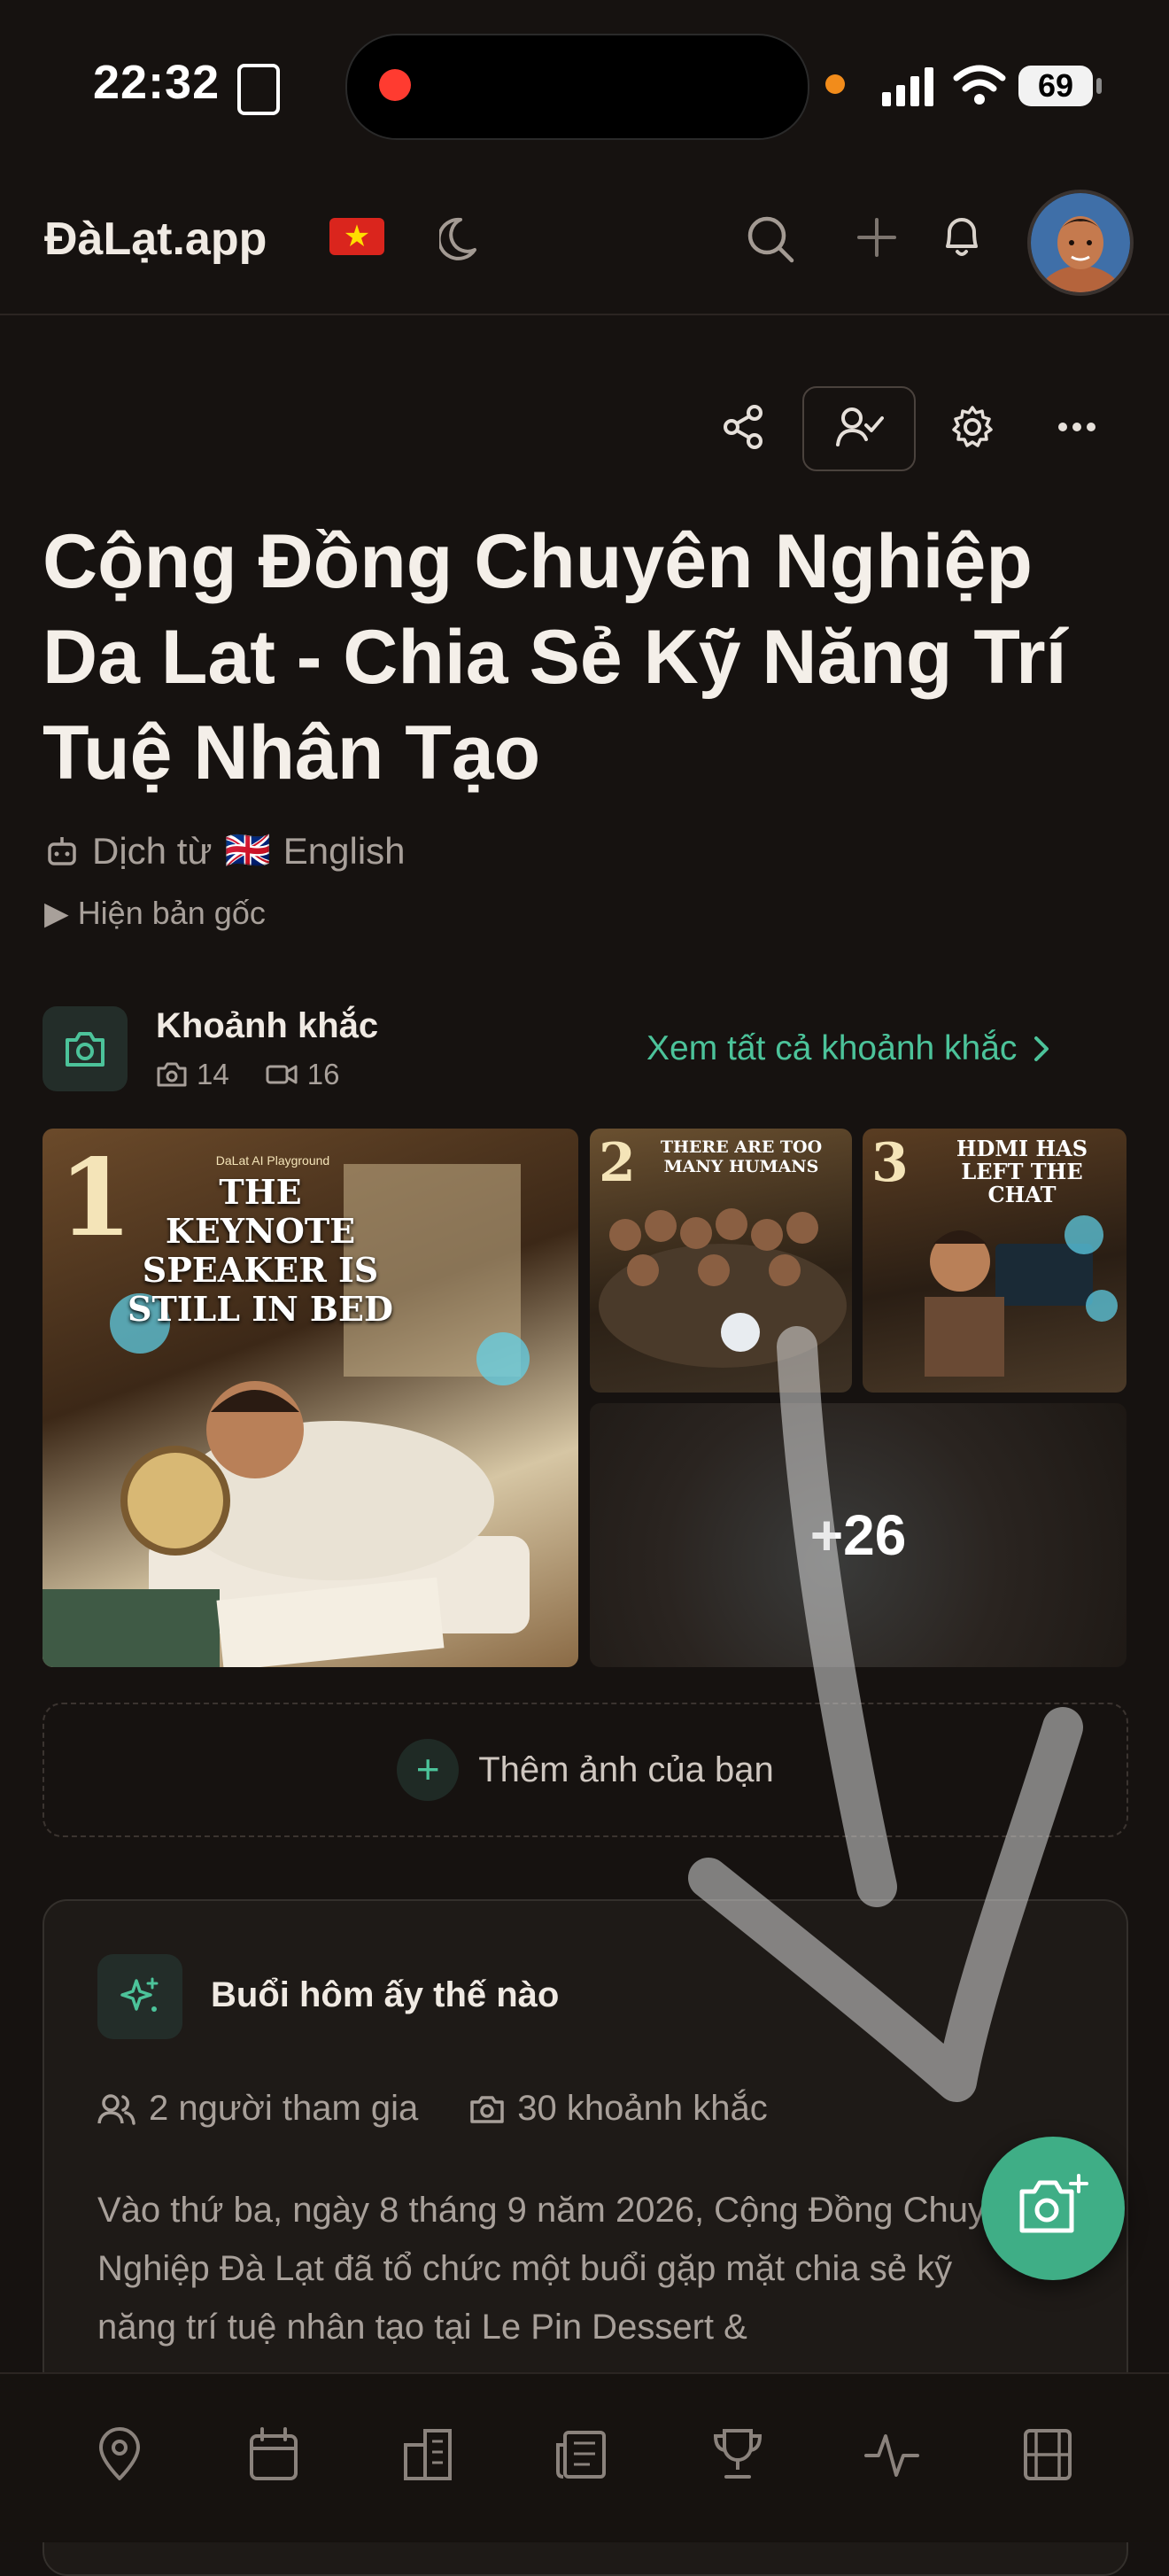 The height and width of the screenshot is (2576, 1169). Describe the element at coordinates (282, 1074) in the screenshot. I see `video-count-icon` at that location.